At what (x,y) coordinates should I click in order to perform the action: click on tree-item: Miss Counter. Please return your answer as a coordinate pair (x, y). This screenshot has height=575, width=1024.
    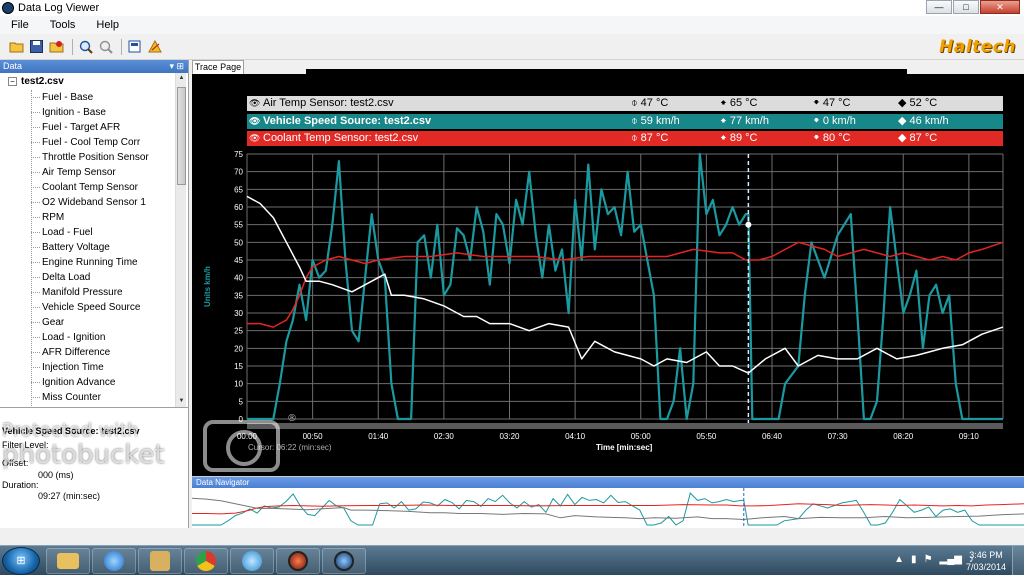
    Looking at the image, I should click on (66, 397).